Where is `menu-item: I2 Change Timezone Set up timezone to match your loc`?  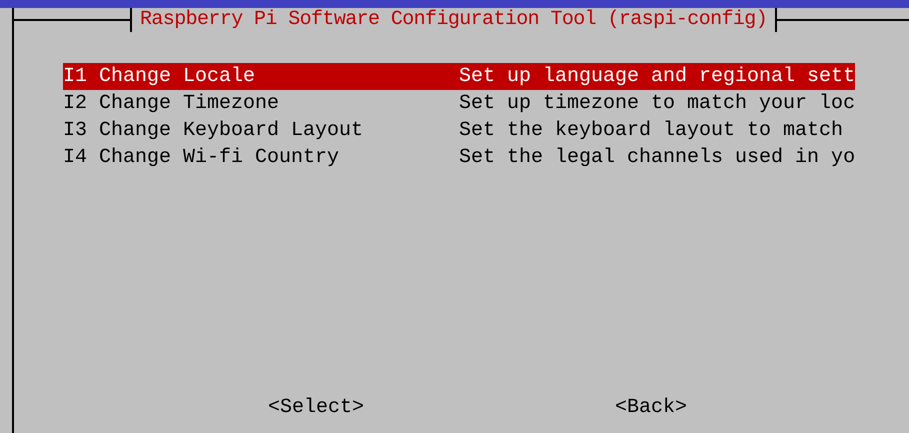
menu-item: I2 Change Timezone Set up timezone to match your loc is located at coordinates (459, 103).